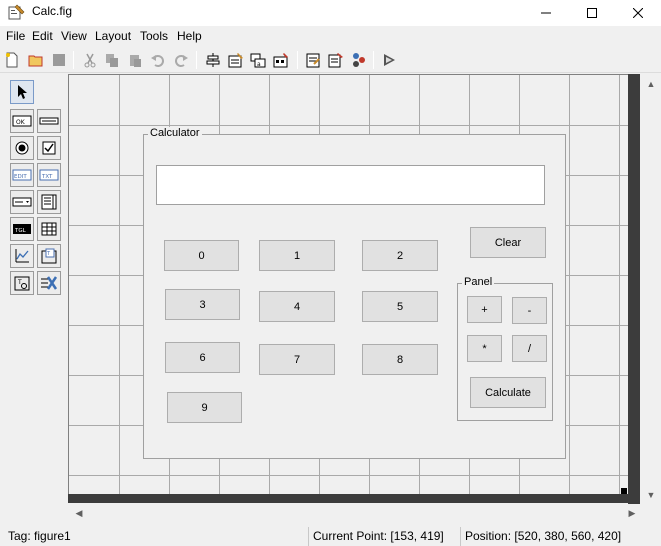 The image size is (661, 546). What do you see at coordinates (651, 495) in the screenshot?
I see `scroll-down-icon: ▼` at bounding box center [651, 495].